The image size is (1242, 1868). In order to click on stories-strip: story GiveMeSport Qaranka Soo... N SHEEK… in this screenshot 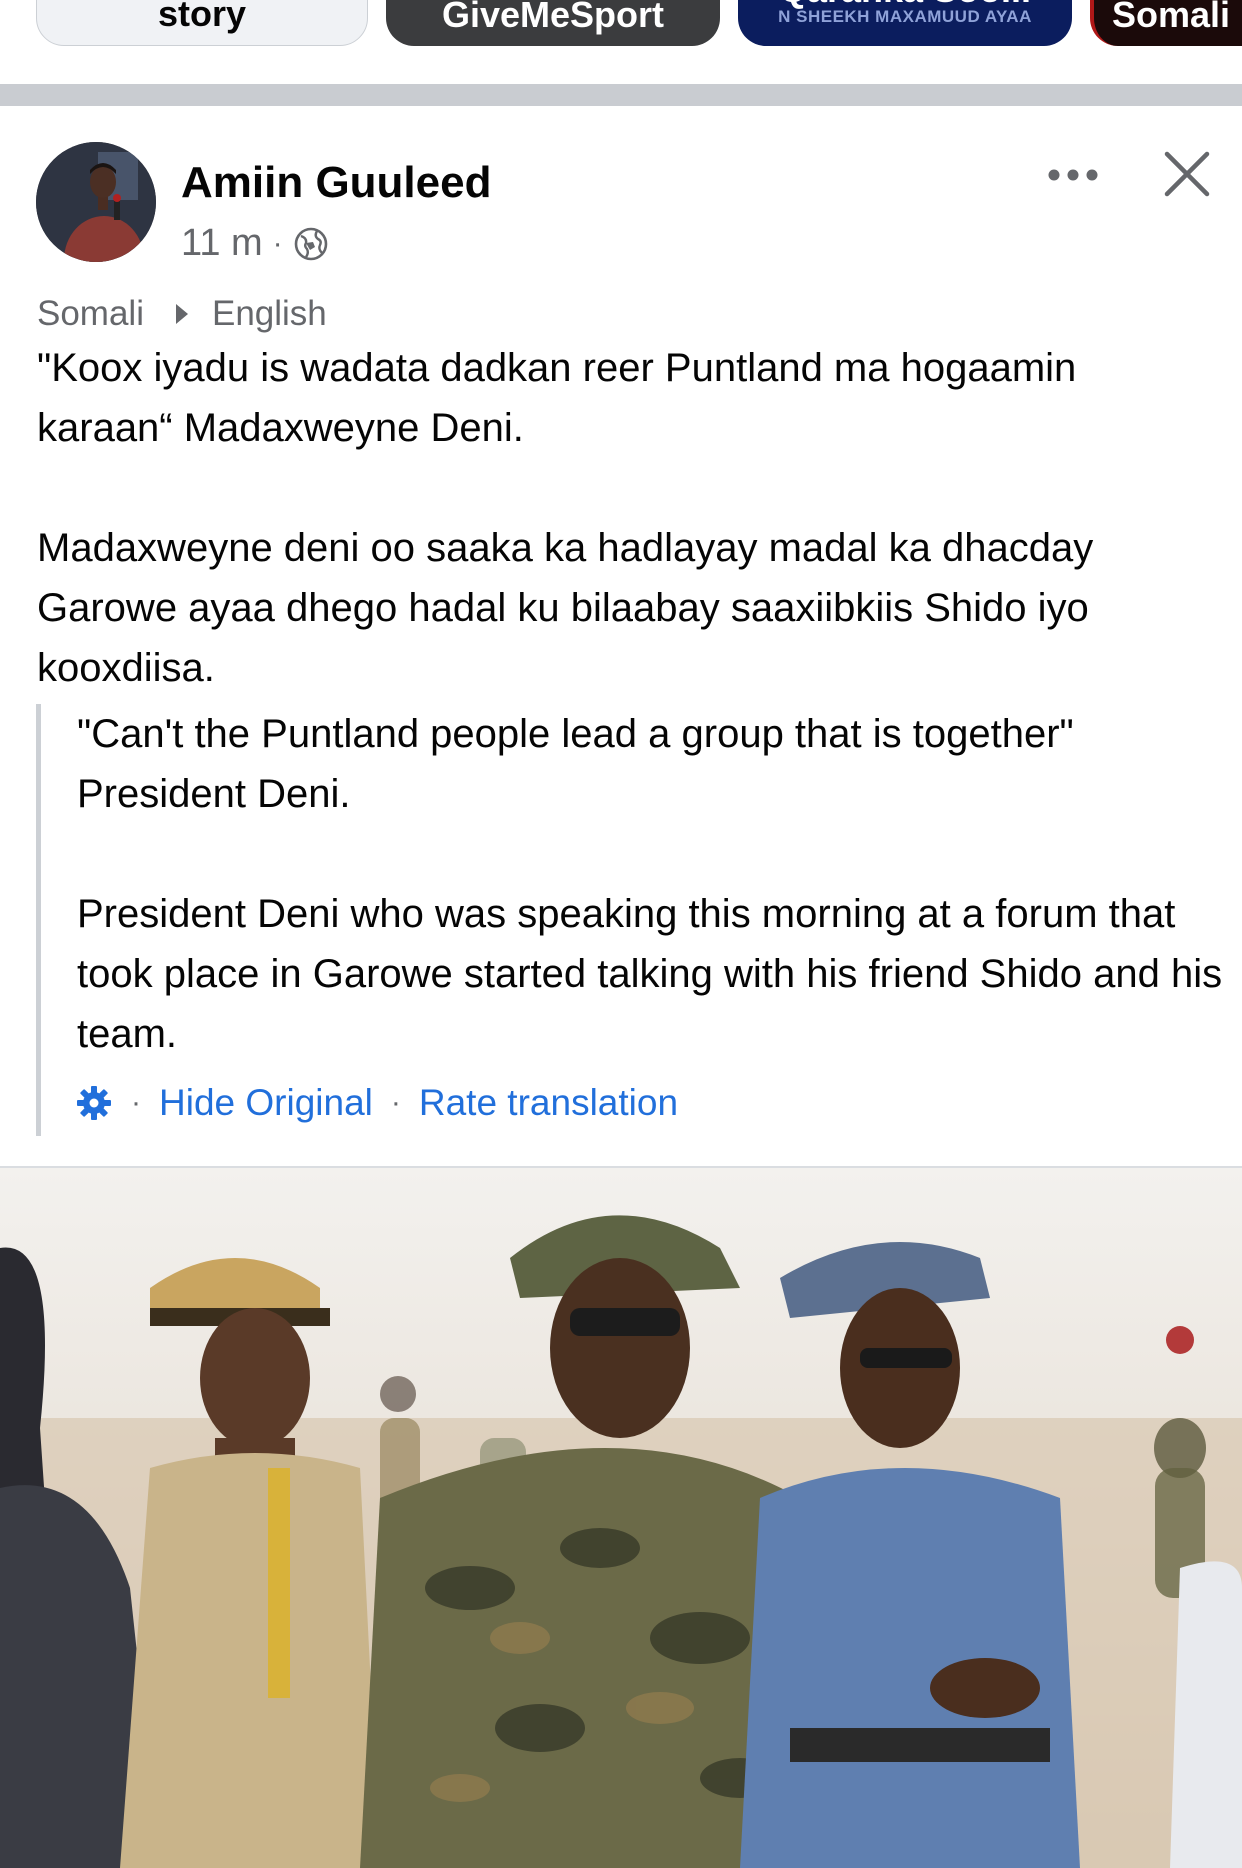, I will do `click(621, 42)`.